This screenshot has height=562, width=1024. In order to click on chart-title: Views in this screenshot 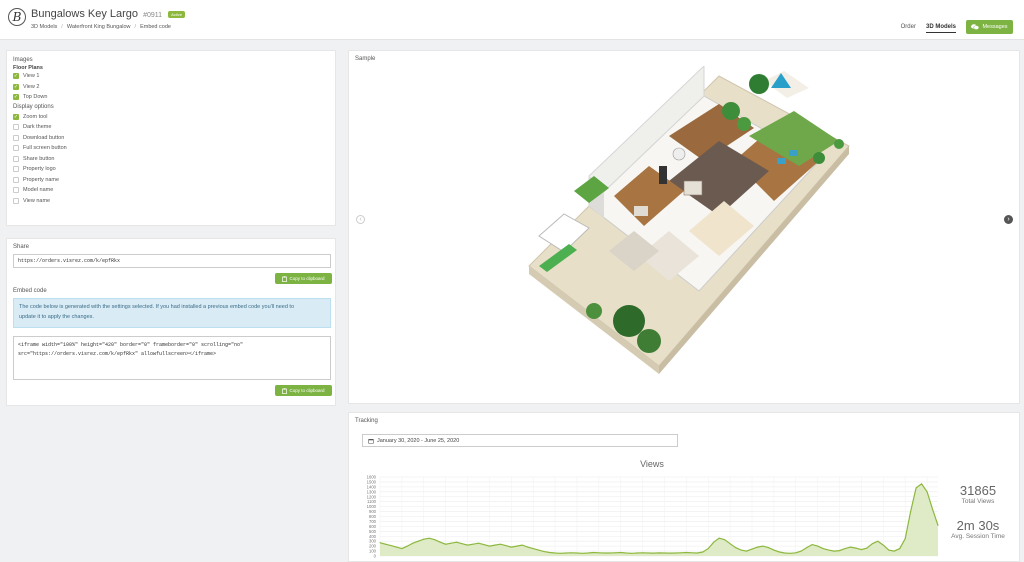, I will do `click(652, 464)`.